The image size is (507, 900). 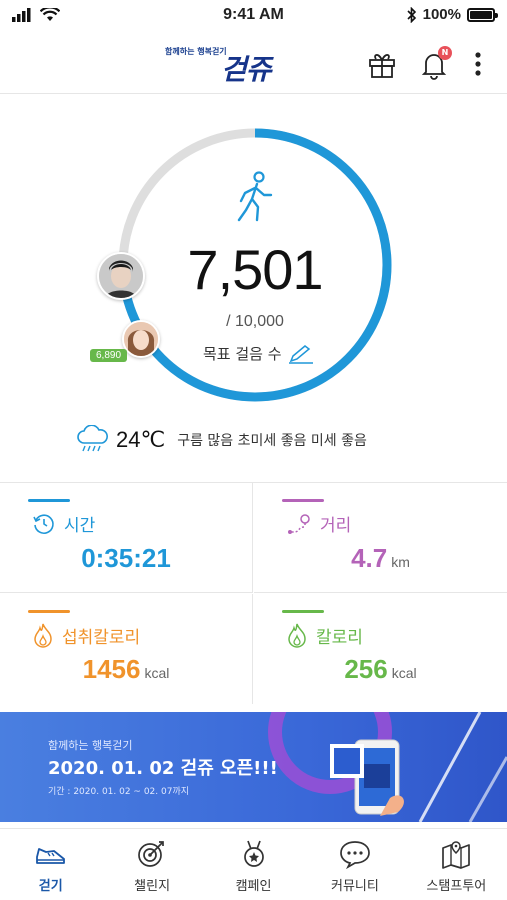 I want to click on nav-community: 커뮤니티, so click(x=354, y=864).